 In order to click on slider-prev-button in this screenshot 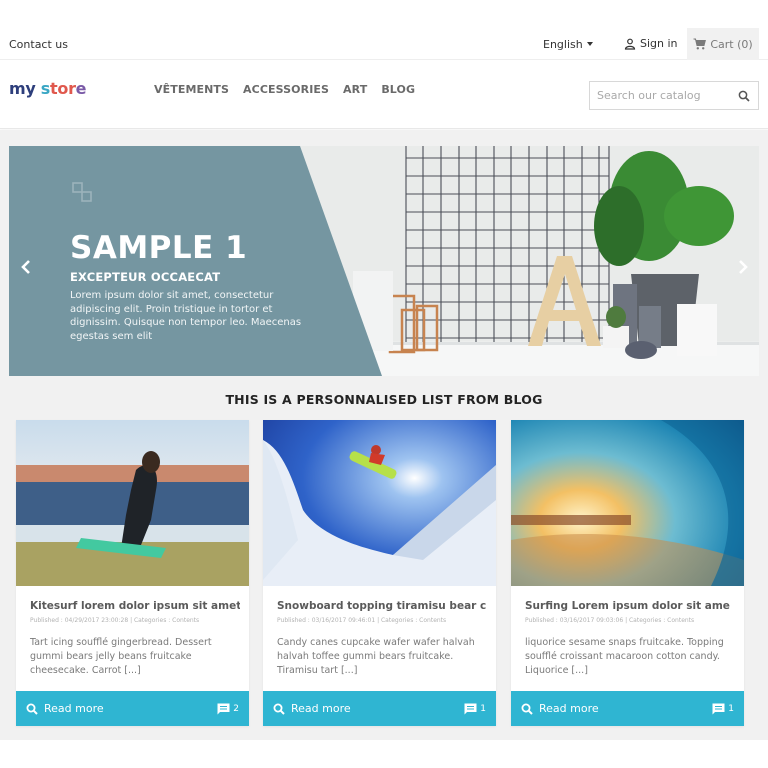, I will do `click(26, 267)`.